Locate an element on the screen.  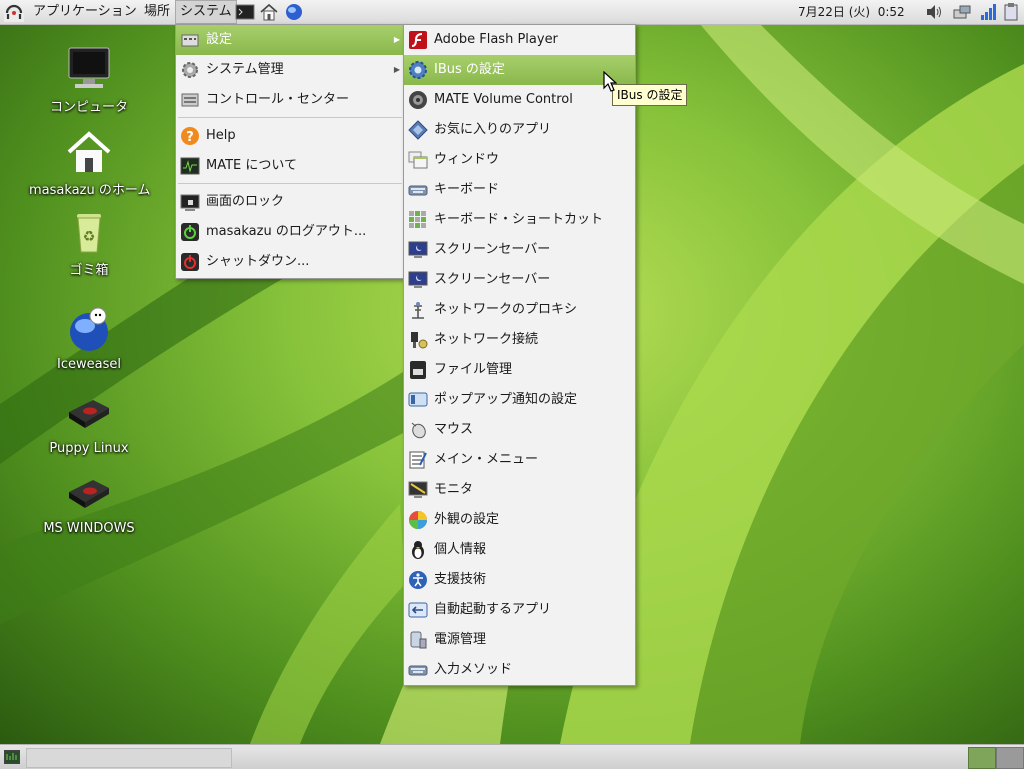
window-list is located at coordinates (129, 758).